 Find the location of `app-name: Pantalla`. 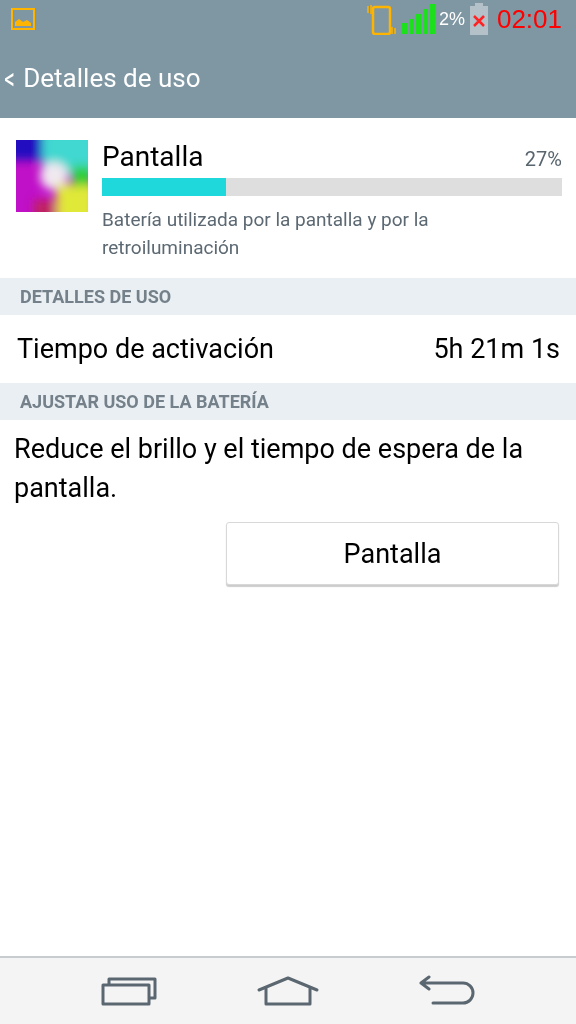

app-name: Pantalla is located at coordinates (153, 156).